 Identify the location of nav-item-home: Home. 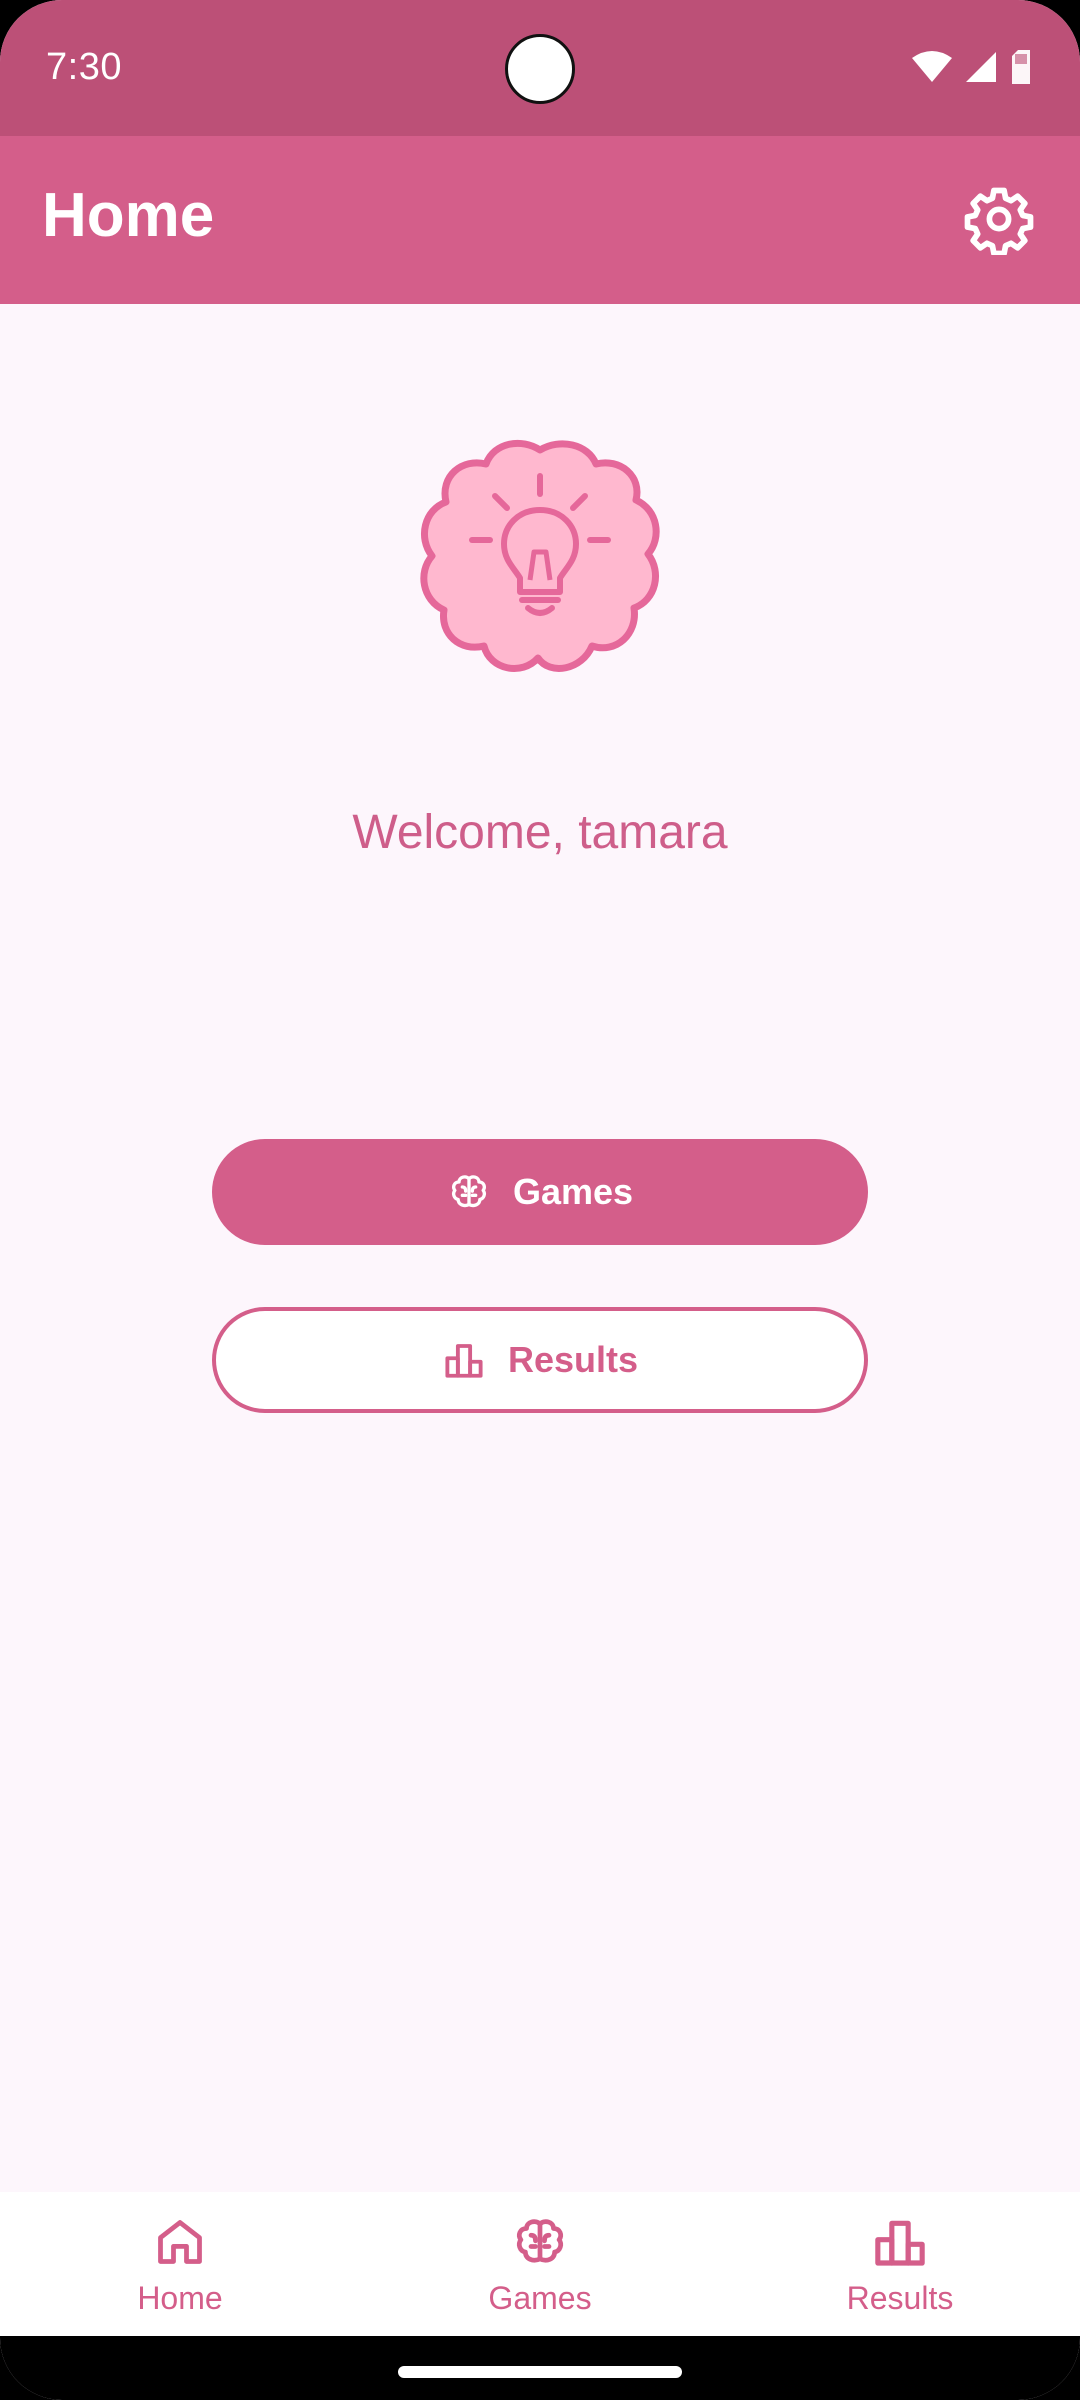
(180, 2264).